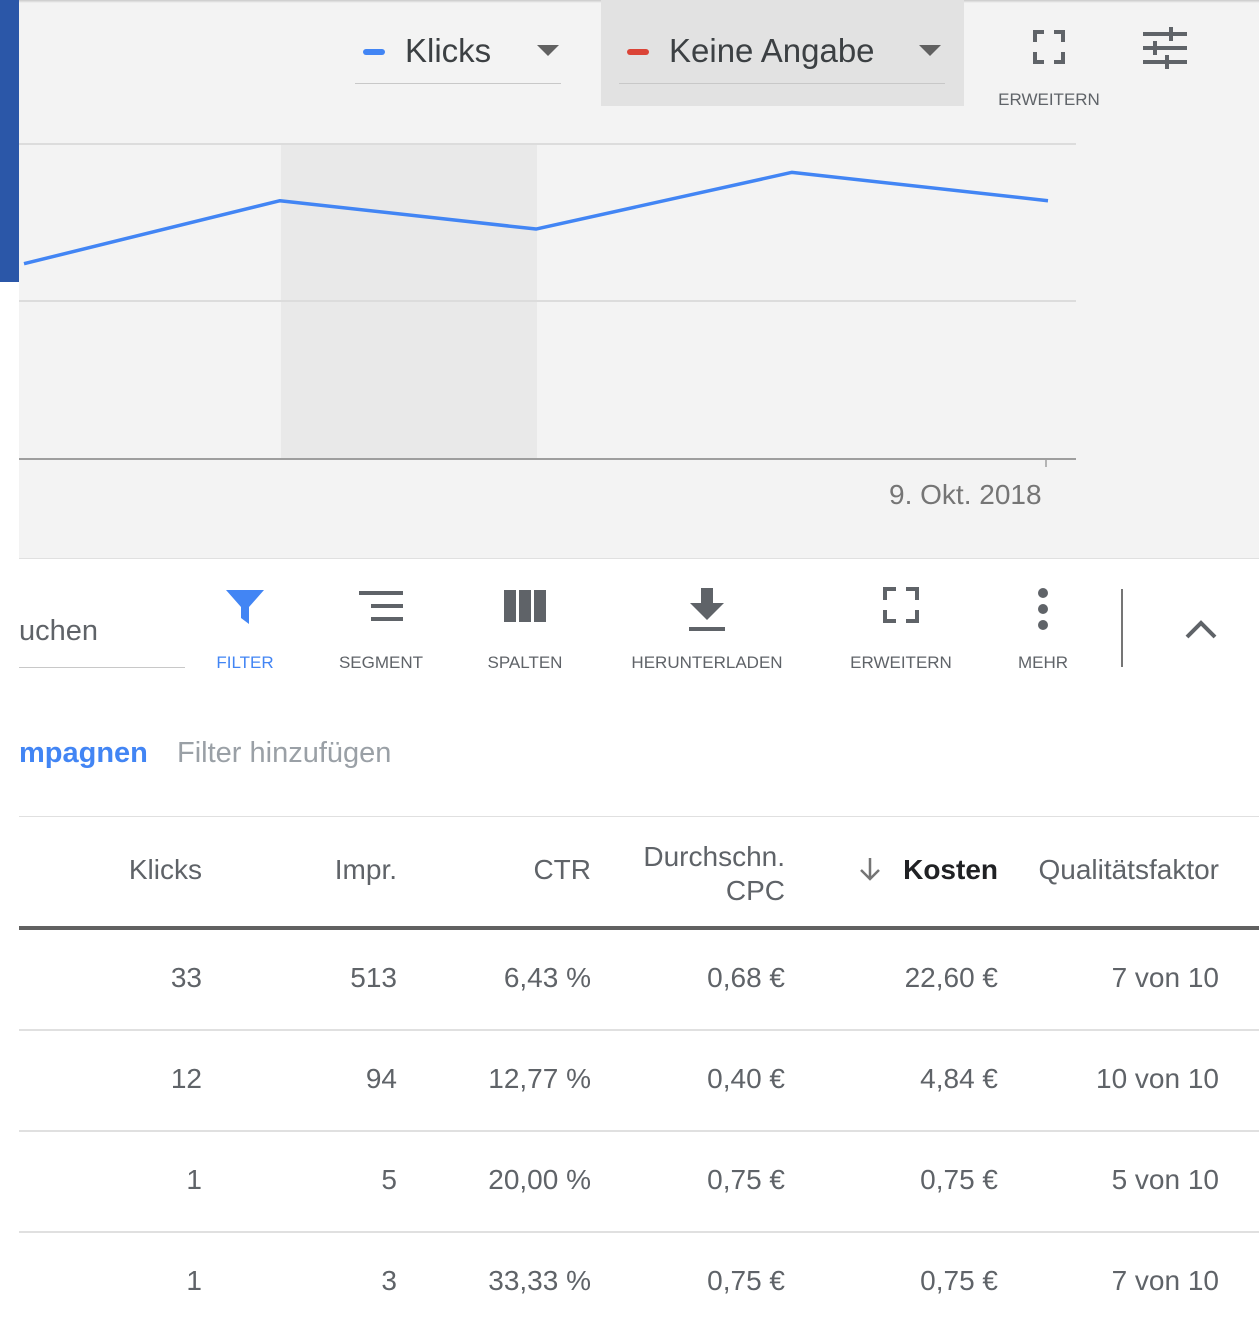  What do you see at coordinates (381, 1079) in the screenshot?
I see `cell-impr: 94` at bounding box center [381, 1079].